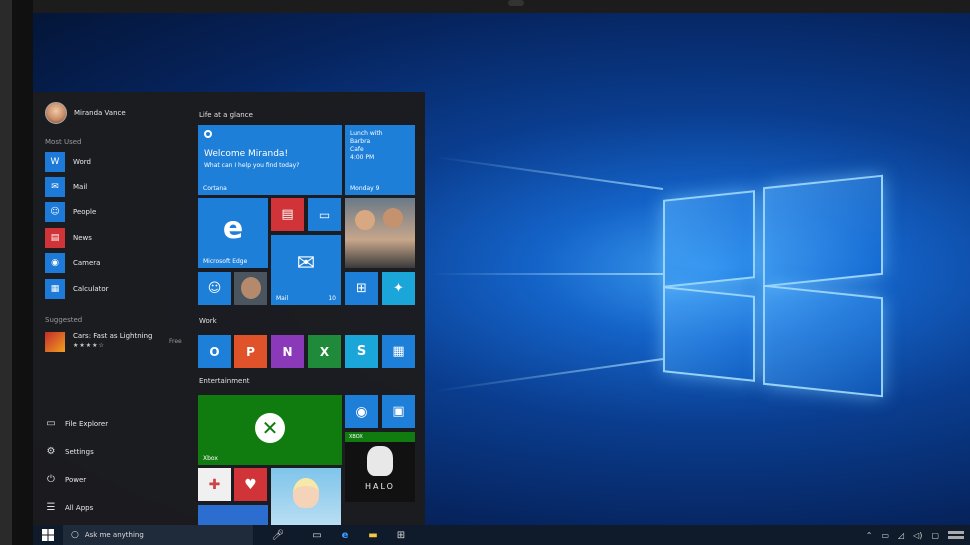 The height and width of the screenshot is (545, 970). I want to click on folder-icon: ▬, so click(373, 535).